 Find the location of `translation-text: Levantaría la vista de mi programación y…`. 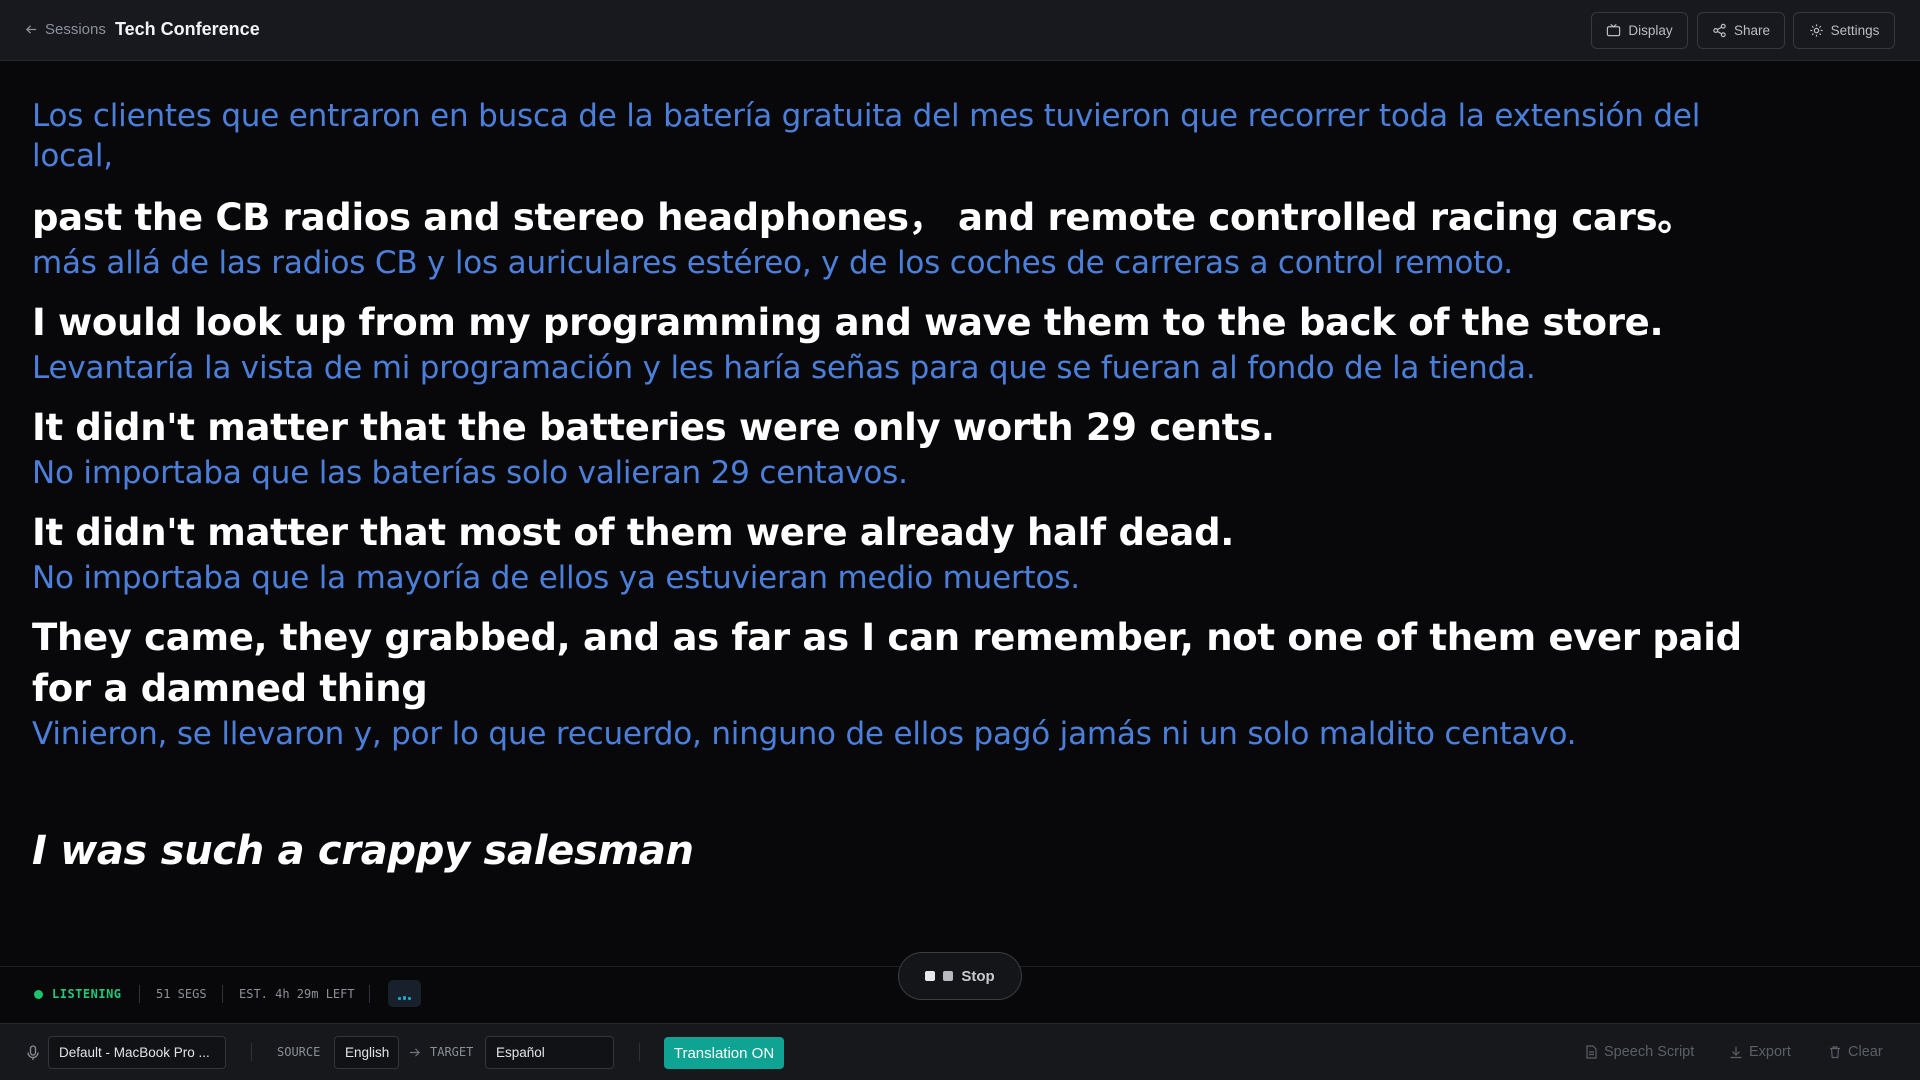

translation-text: Levantaría la vista de mi programación y… is located at coordinates (784, 368).